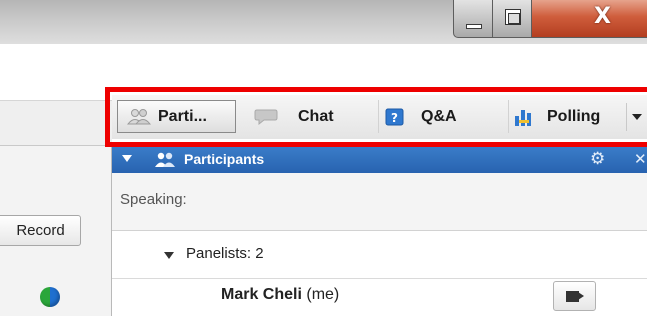  I want to click on maximize-icon, so click(513, 17).